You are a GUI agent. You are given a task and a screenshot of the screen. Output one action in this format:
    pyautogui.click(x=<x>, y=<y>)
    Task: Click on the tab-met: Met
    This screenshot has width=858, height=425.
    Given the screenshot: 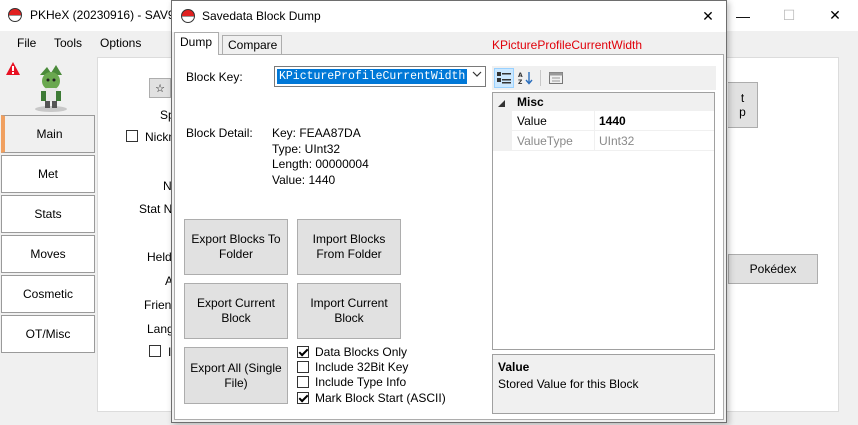 What is the action you would take?
    pyautogui.click(x=48, y=174)
    